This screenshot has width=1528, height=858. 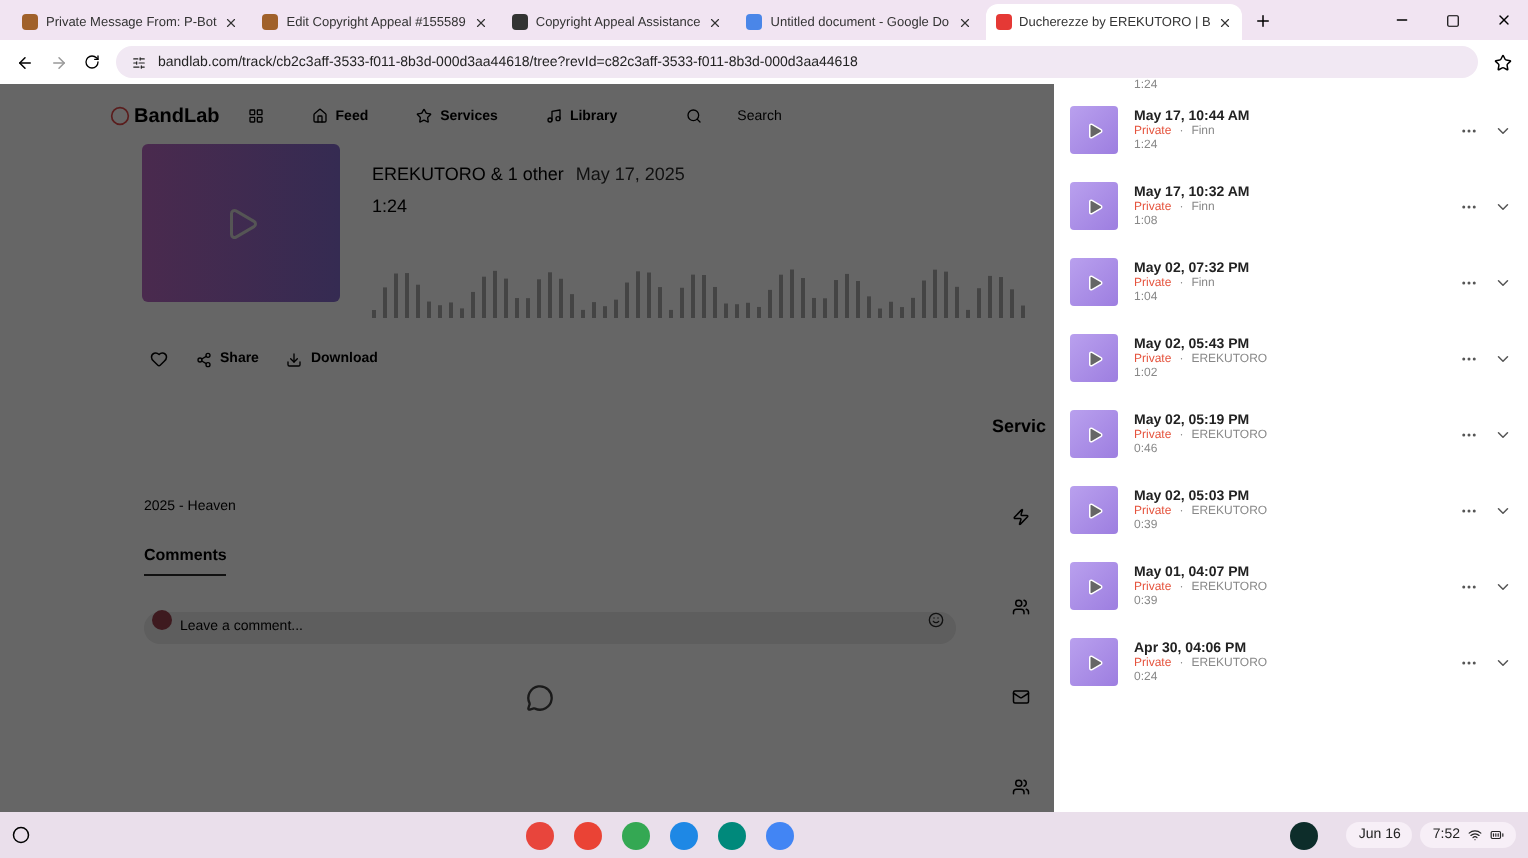 I want to click on track-artist: EREKUTORO & 1 other, so click(x=468, y=174).